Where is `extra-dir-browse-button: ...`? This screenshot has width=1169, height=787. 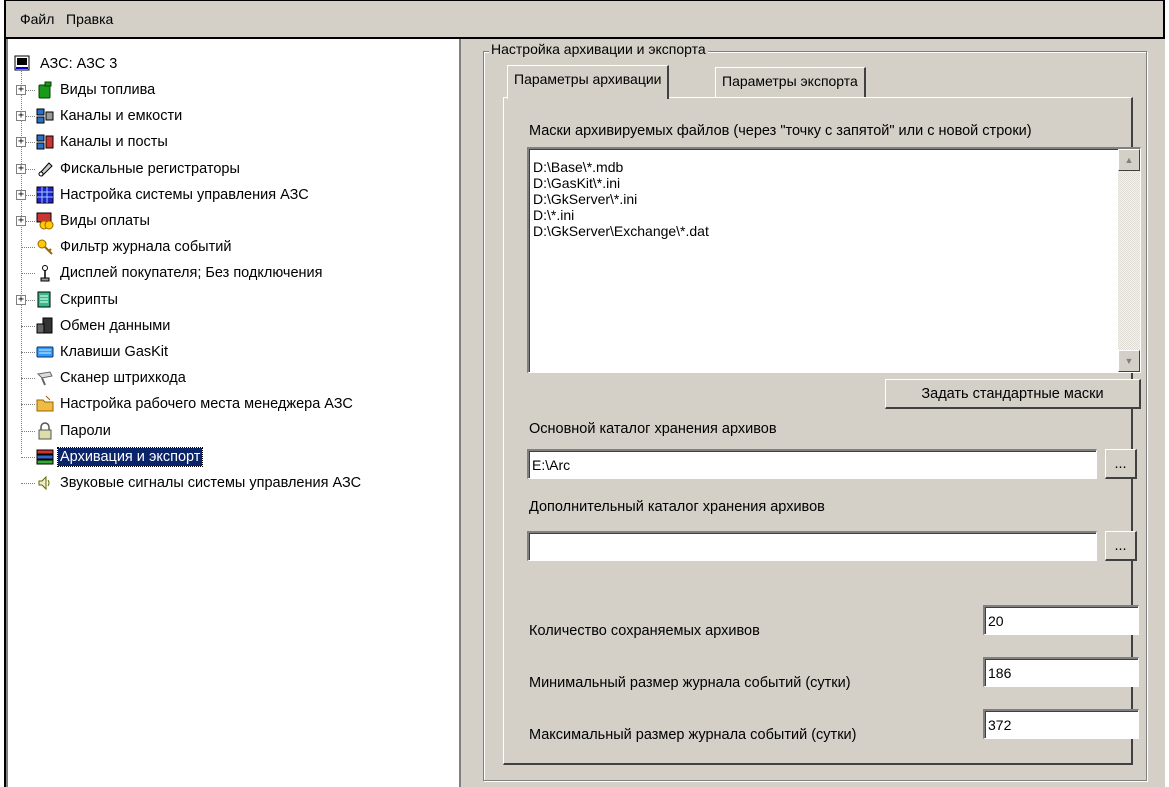 extra-dir-browse-button: ... is located at coordinates (1121, 546).